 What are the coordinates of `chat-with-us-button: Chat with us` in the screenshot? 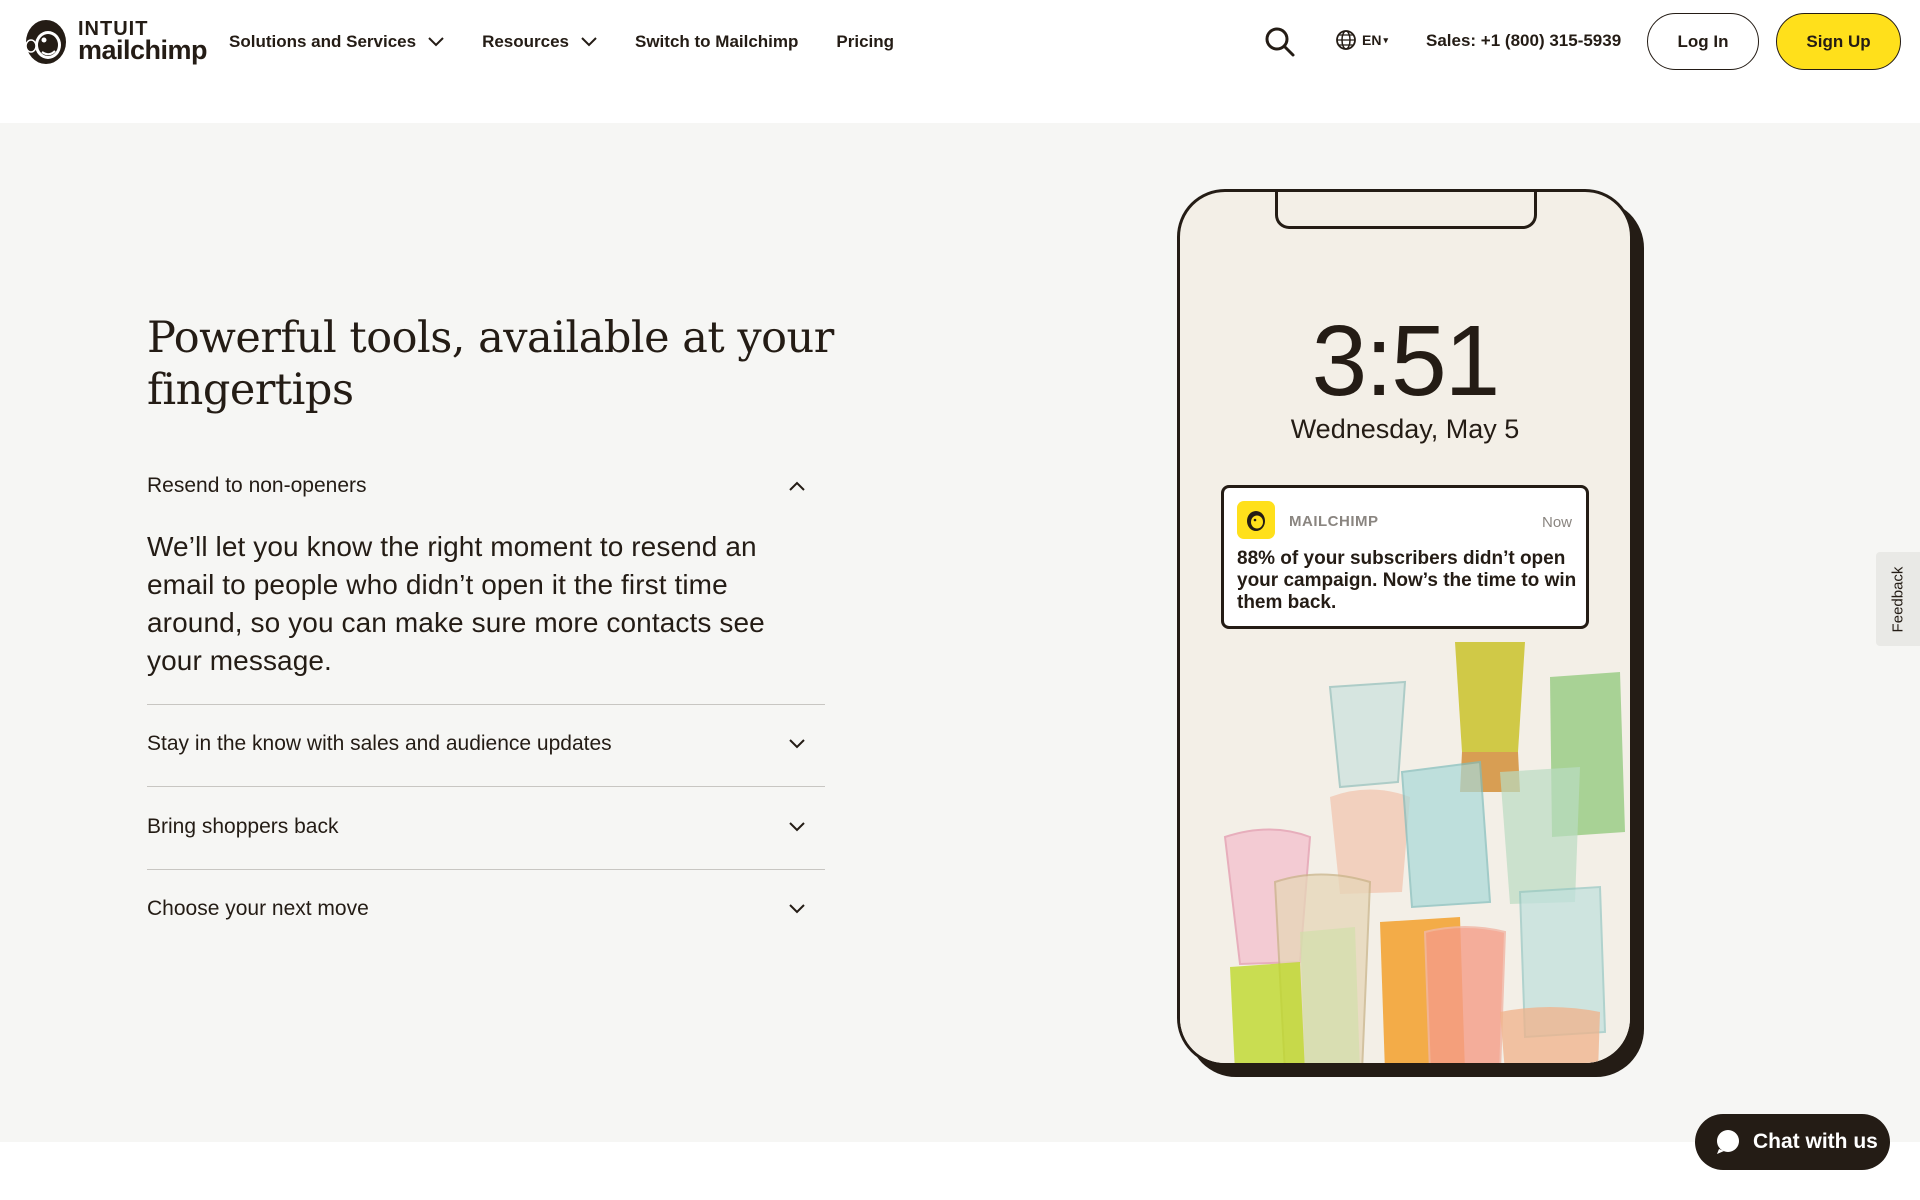 It's located at (1792, 1142).